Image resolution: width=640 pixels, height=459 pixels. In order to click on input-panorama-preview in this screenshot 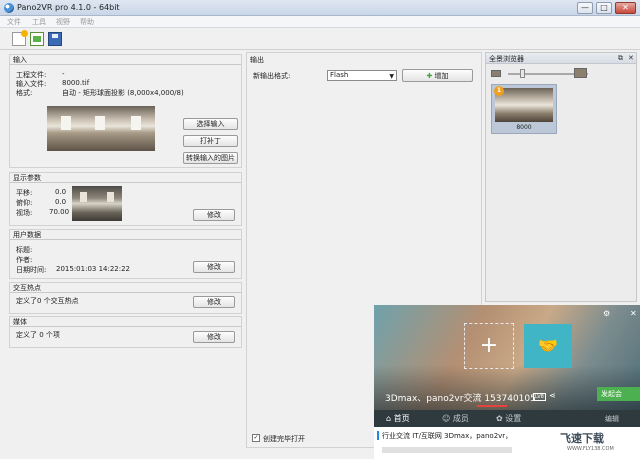, I will do `click(101, 128)`.